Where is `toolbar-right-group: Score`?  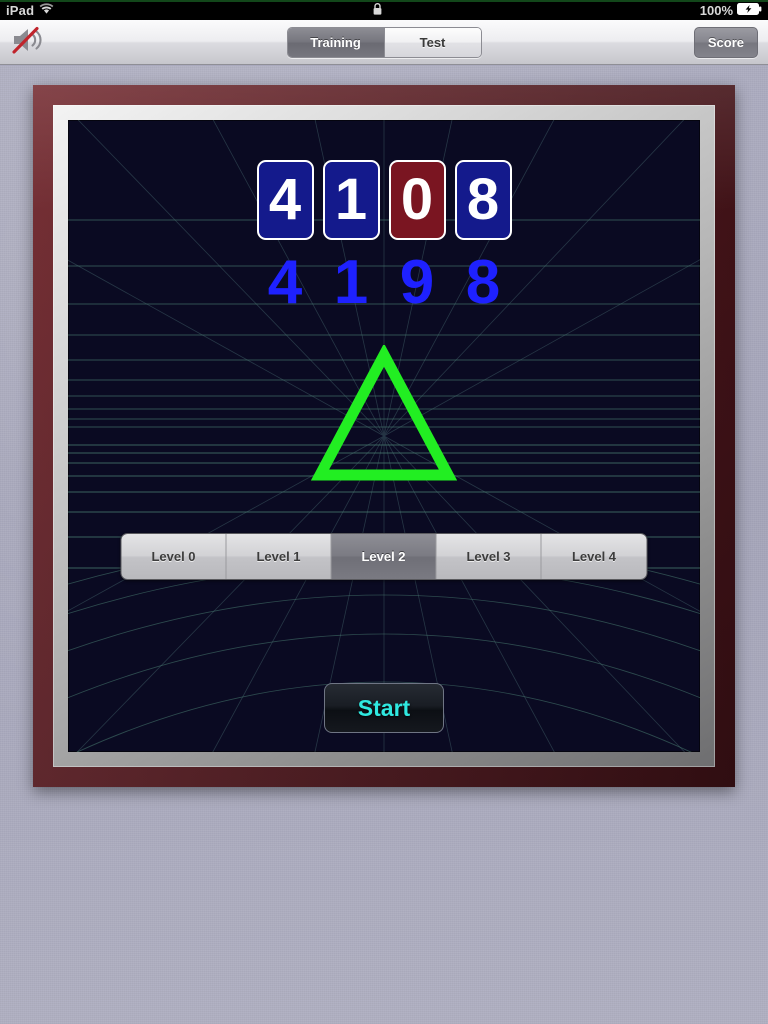 toolbar-right-group: Score is located at coordinates (703, 42).